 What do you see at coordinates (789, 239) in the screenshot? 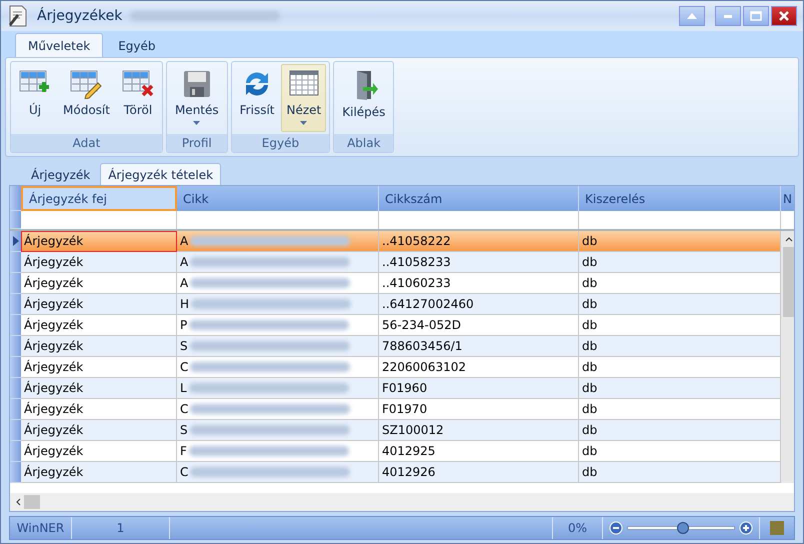
I see `chevron-up-icon` at bounding box center [789, 239].